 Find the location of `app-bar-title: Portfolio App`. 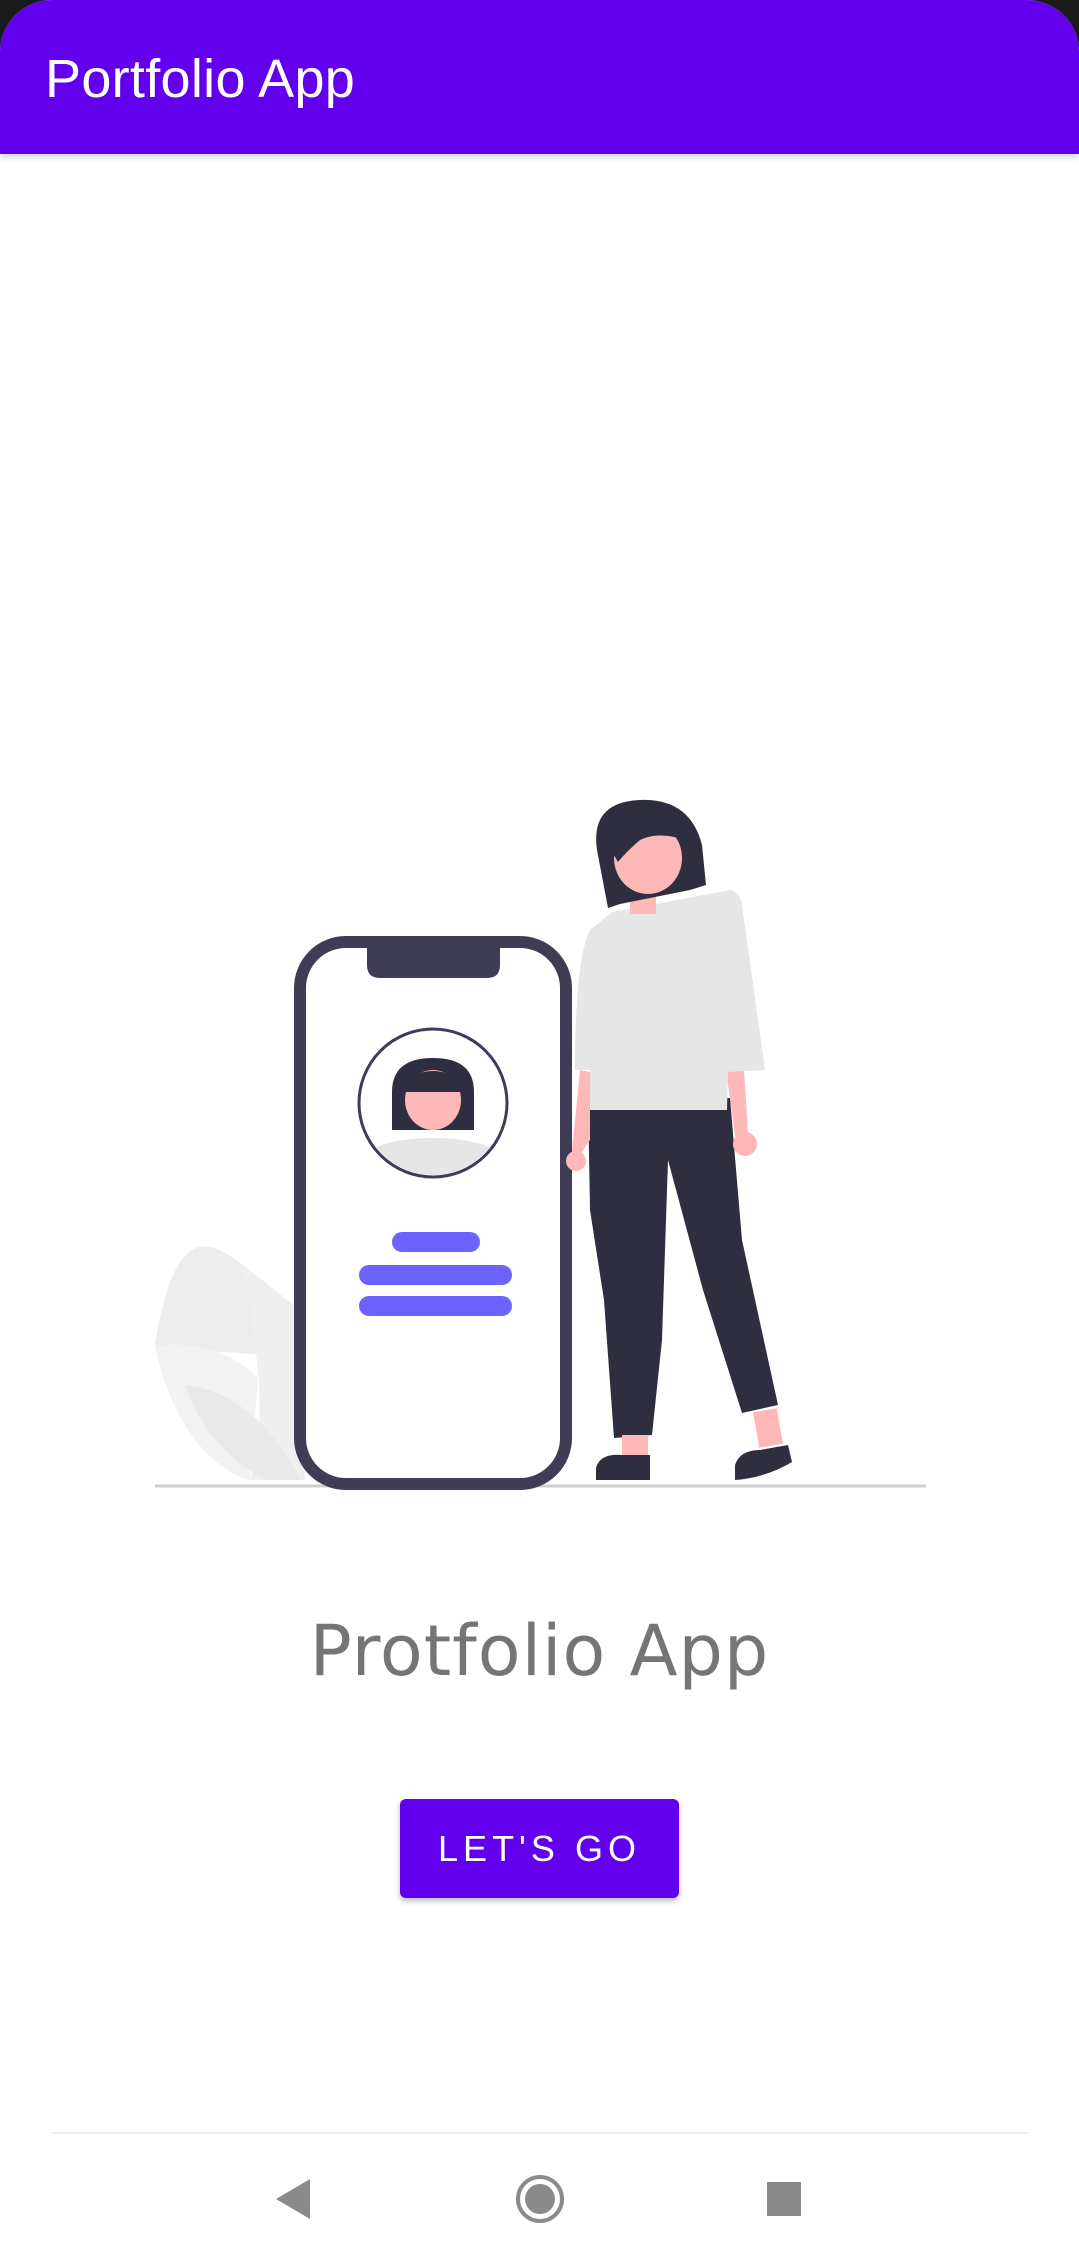

app-bar-title: Portfolio App is located at coordinates (200, 79).